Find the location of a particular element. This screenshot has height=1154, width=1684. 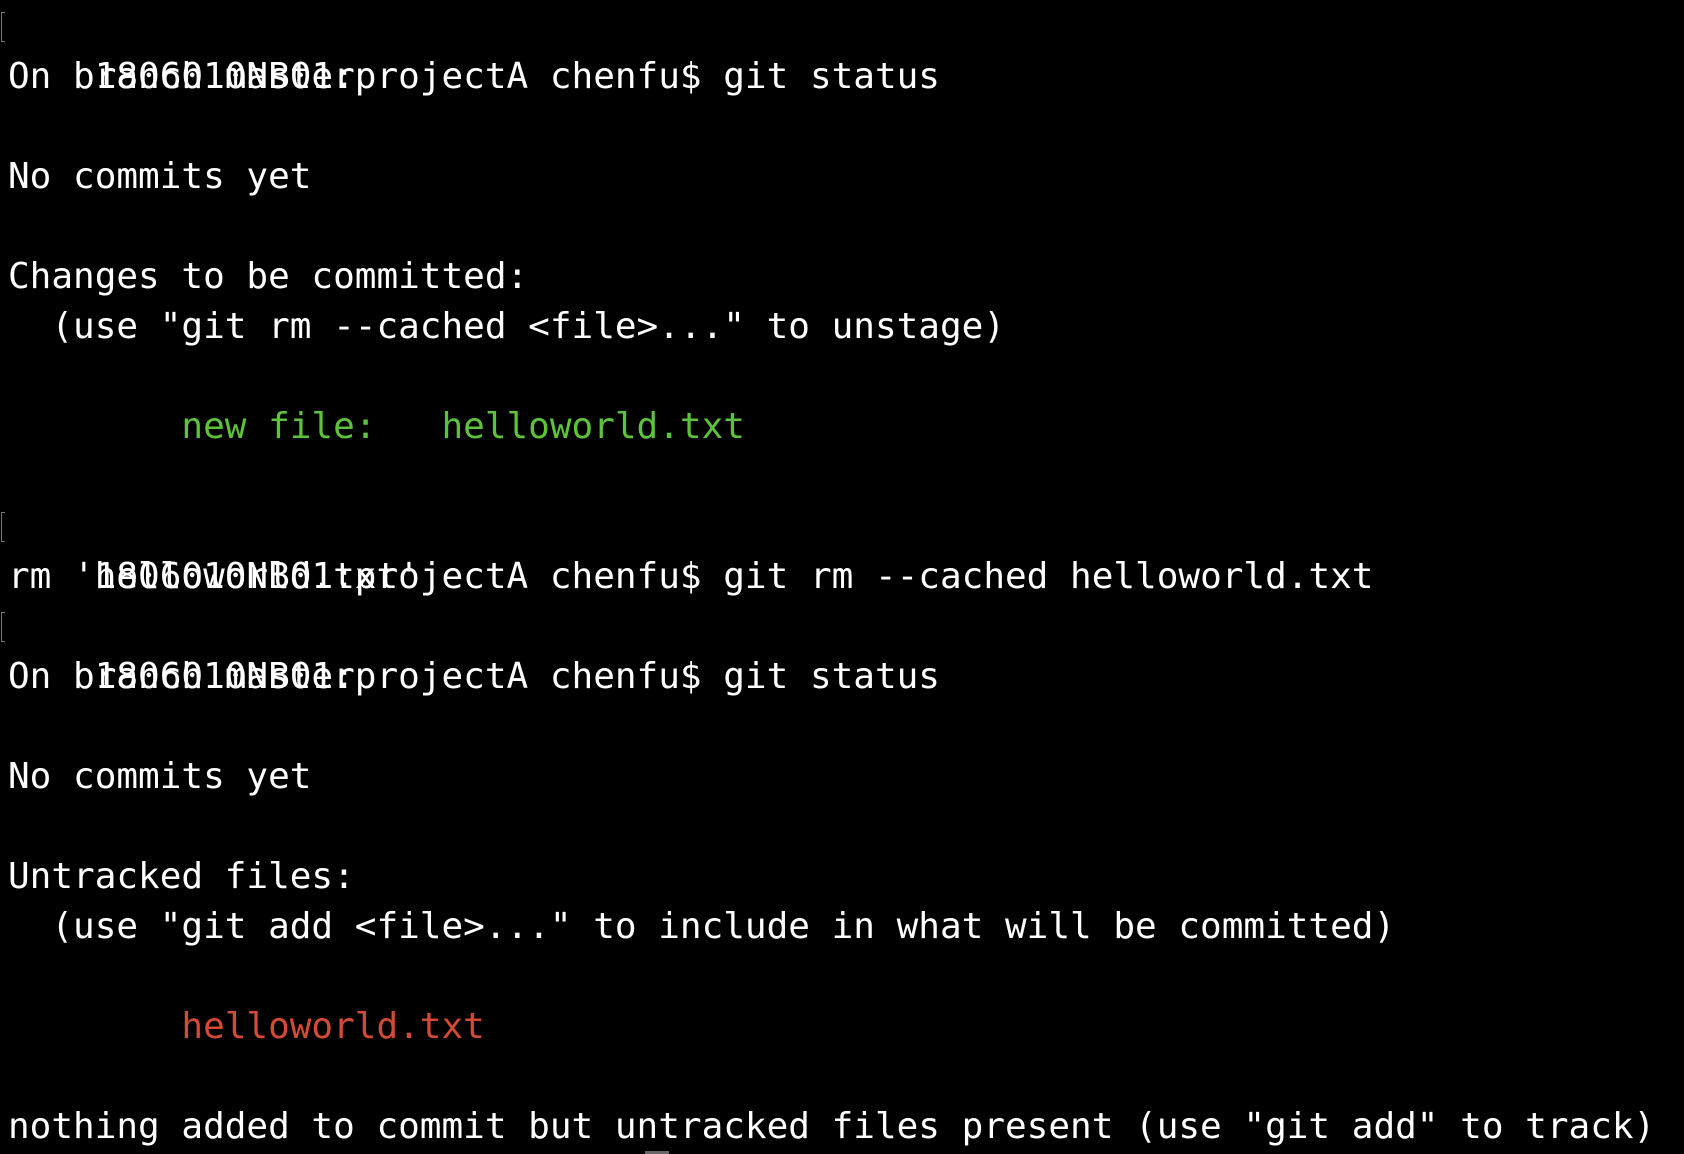

output-line: Changes to be committed: is located at coordinates (268, 276).